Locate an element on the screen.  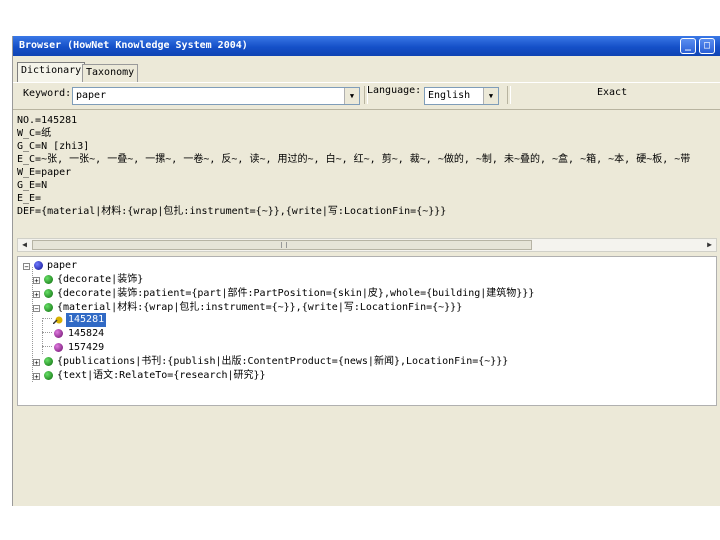
window-title: Browser (HowNet Knowledge System 2004) is located at coordinates (133, 45).